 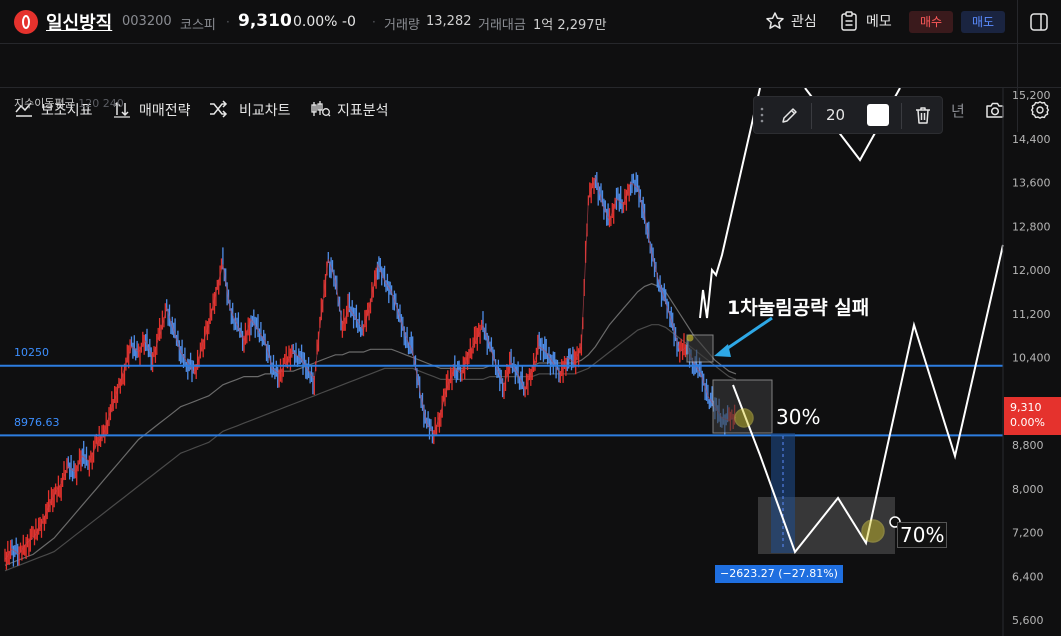 I want to click on y-tick-label: 5,600, so click(x=1028, y=620).